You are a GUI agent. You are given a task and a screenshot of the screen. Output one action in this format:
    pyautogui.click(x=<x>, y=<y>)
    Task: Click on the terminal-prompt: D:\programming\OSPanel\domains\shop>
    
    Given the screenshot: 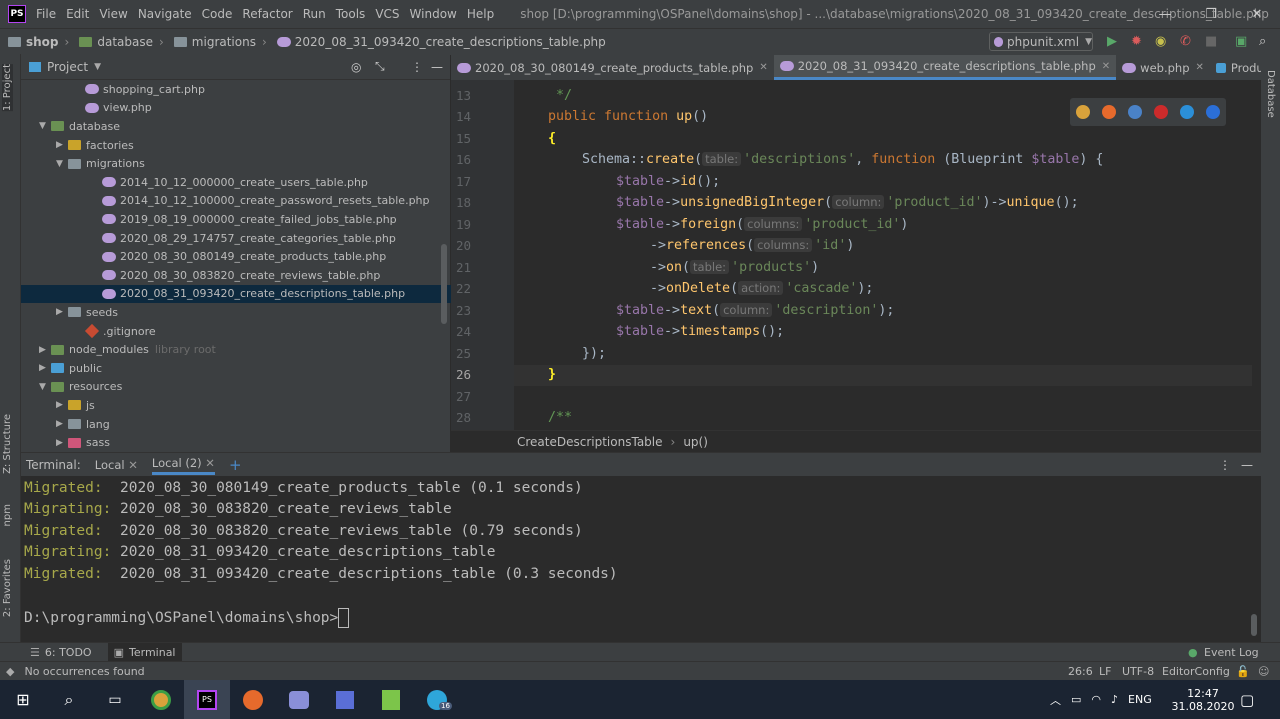 What is the action you would take?
    pyautogui.click(x=187, y=618)
    